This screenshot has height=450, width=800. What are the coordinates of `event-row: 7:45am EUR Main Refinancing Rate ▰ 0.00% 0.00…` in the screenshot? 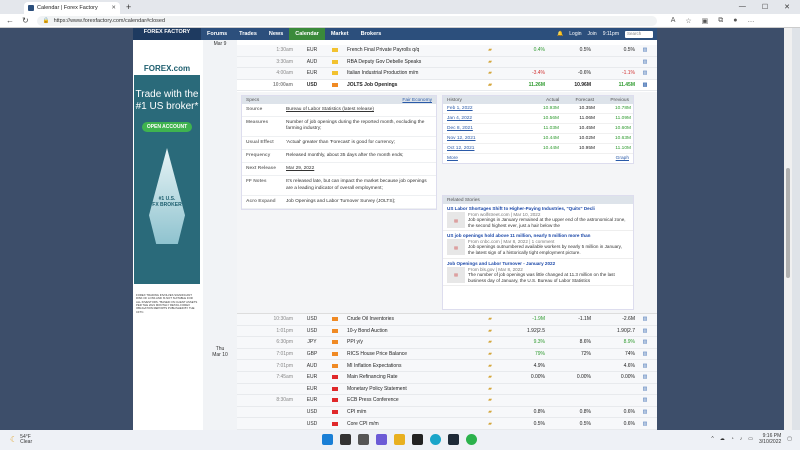 It's located at (447, 378).